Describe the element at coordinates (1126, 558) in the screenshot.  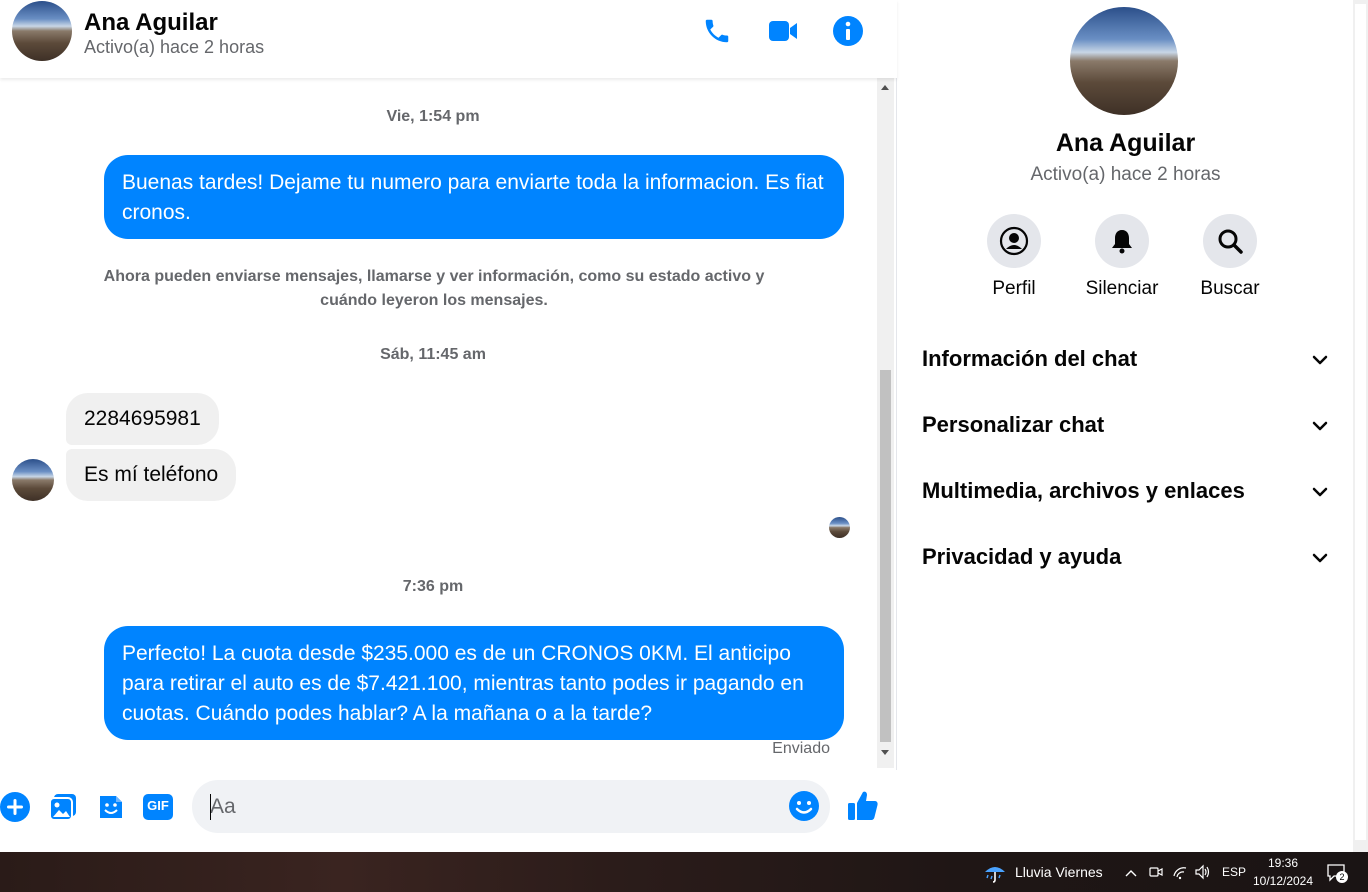
I see `section-privacy-help: Privacidad y ayuda` at that location.